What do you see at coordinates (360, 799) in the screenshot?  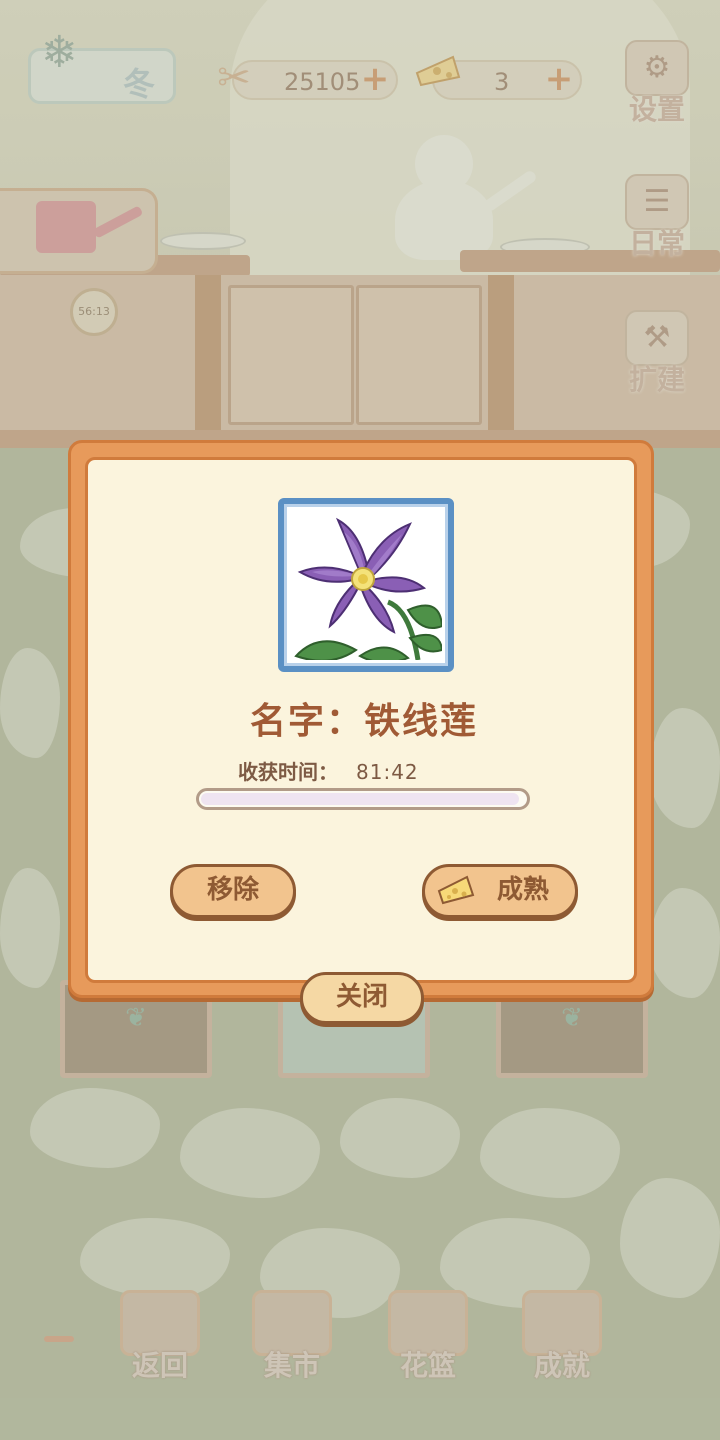 I see `growth-progress-fill` at bounding box center [360, 799].